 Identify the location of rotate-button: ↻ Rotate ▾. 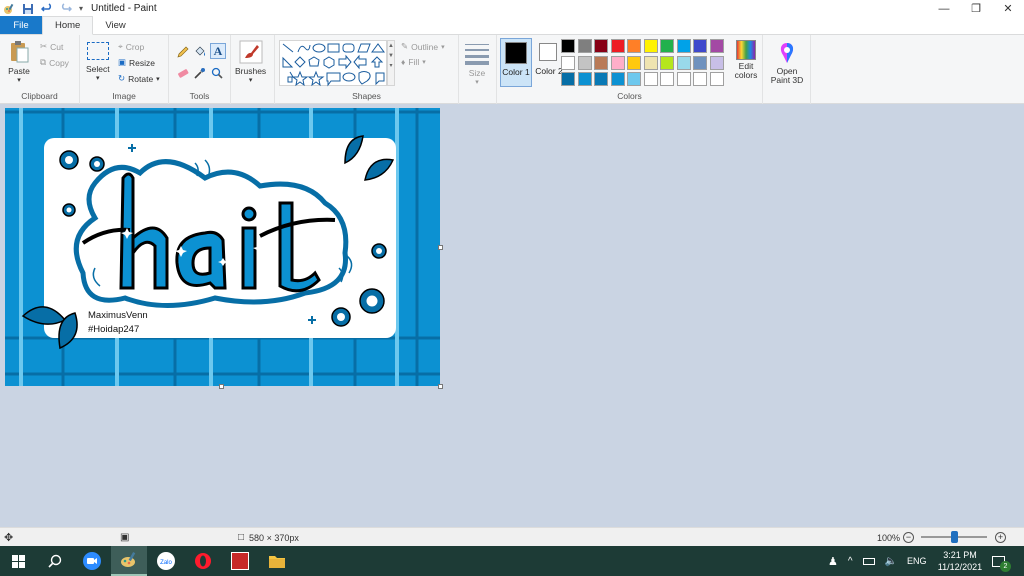
(139, 78).